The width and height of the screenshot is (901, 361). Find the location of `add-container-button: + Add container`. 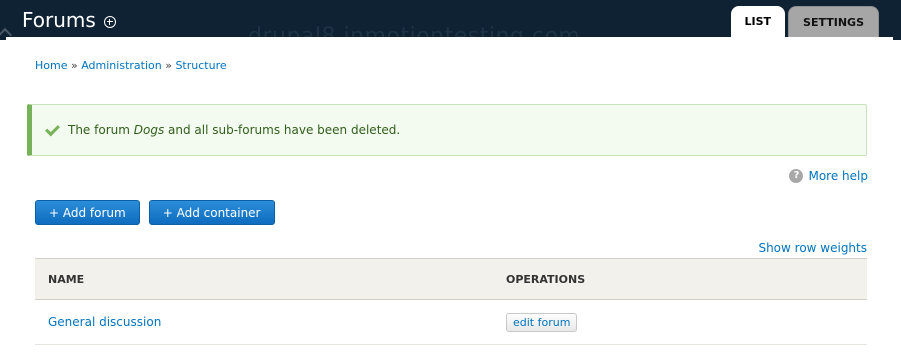

add-container-button: + Add container is located at coordinates (211, 212).